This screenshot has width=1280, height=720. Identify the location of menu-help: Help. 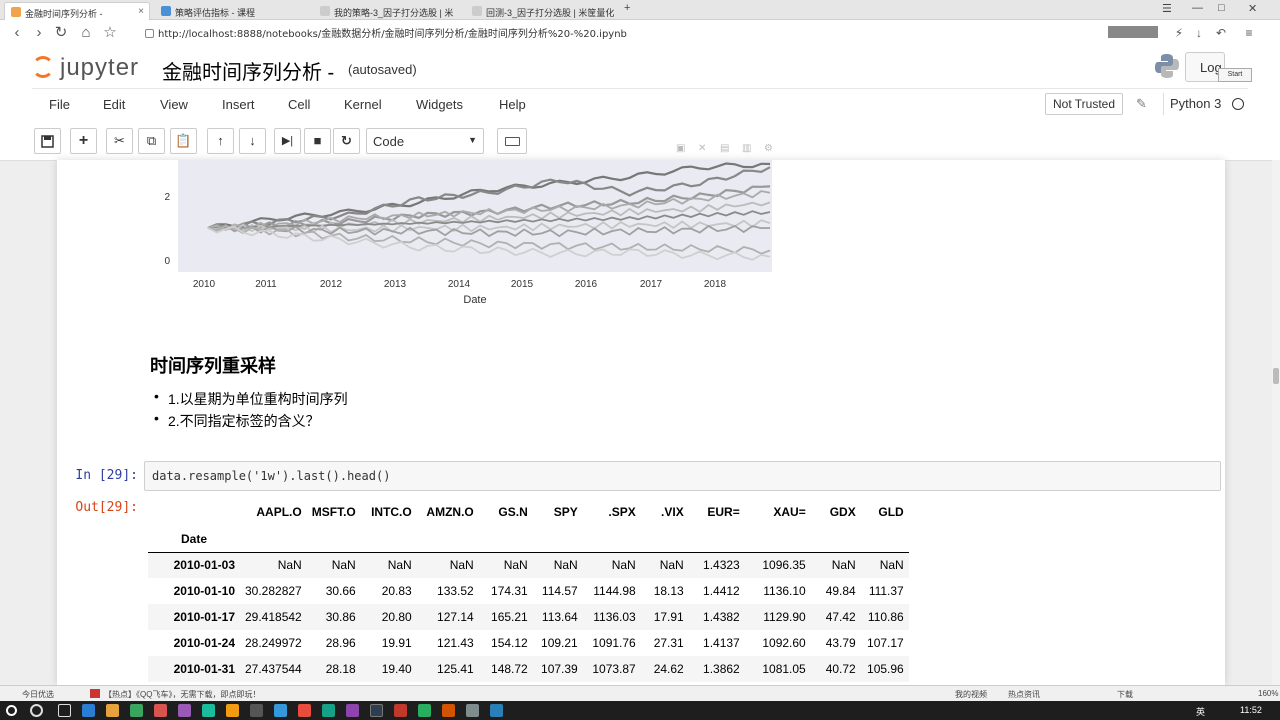
(512, 104).